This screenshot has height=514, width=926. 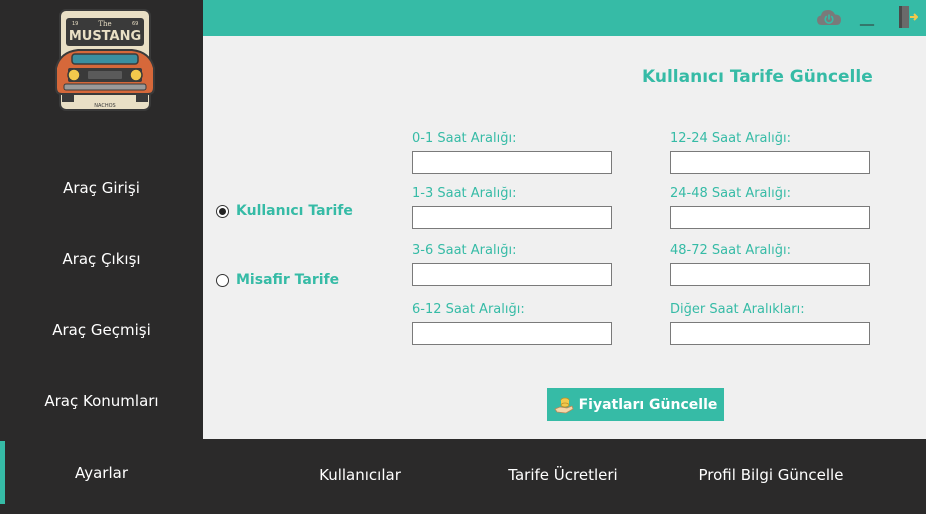 I want to click on sidebar-item-arac-cikisi: Araç Çıkışı, so click(x=101, y=259).